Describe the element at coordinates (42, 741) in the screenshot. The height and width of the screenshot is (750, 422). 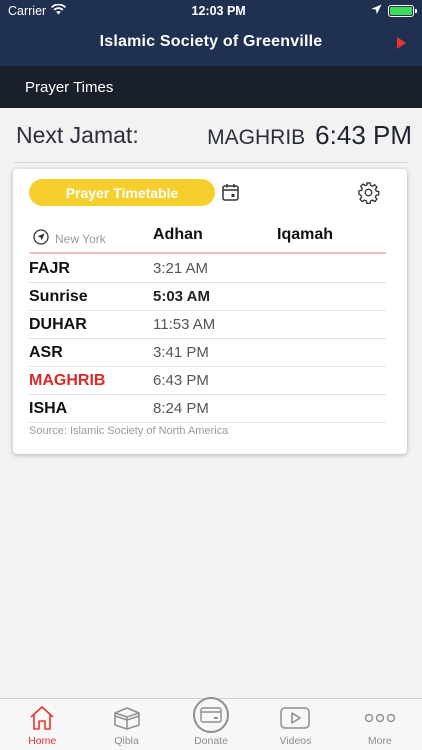
I see `tab-label: Home` at that location.